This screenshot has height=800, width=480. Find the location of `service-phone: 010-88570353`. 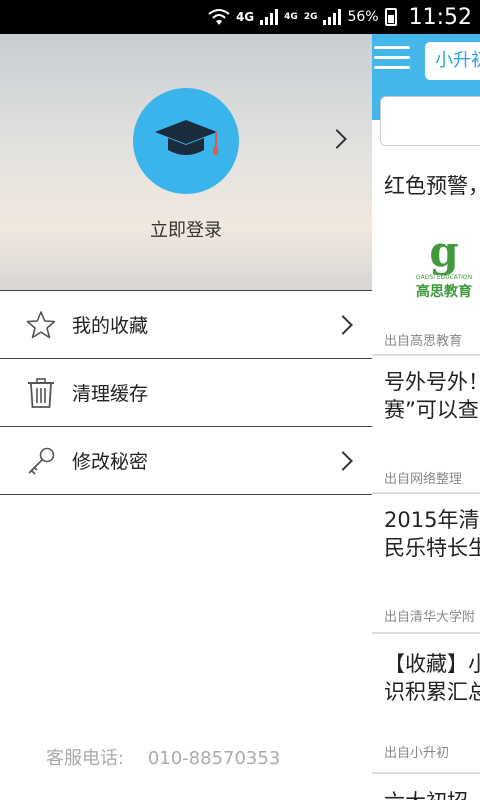

service-phone: 010-88570353 is located at coordinates (214, 758).